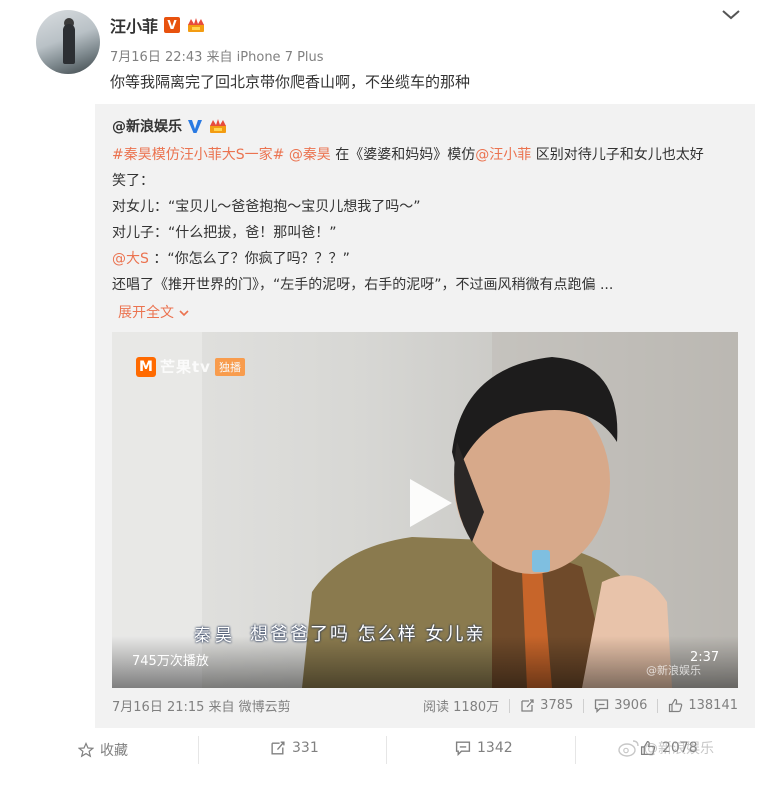 This screenshot has height=788, width=770. I want to click on logo-tag: 独播, so click(229, 366).